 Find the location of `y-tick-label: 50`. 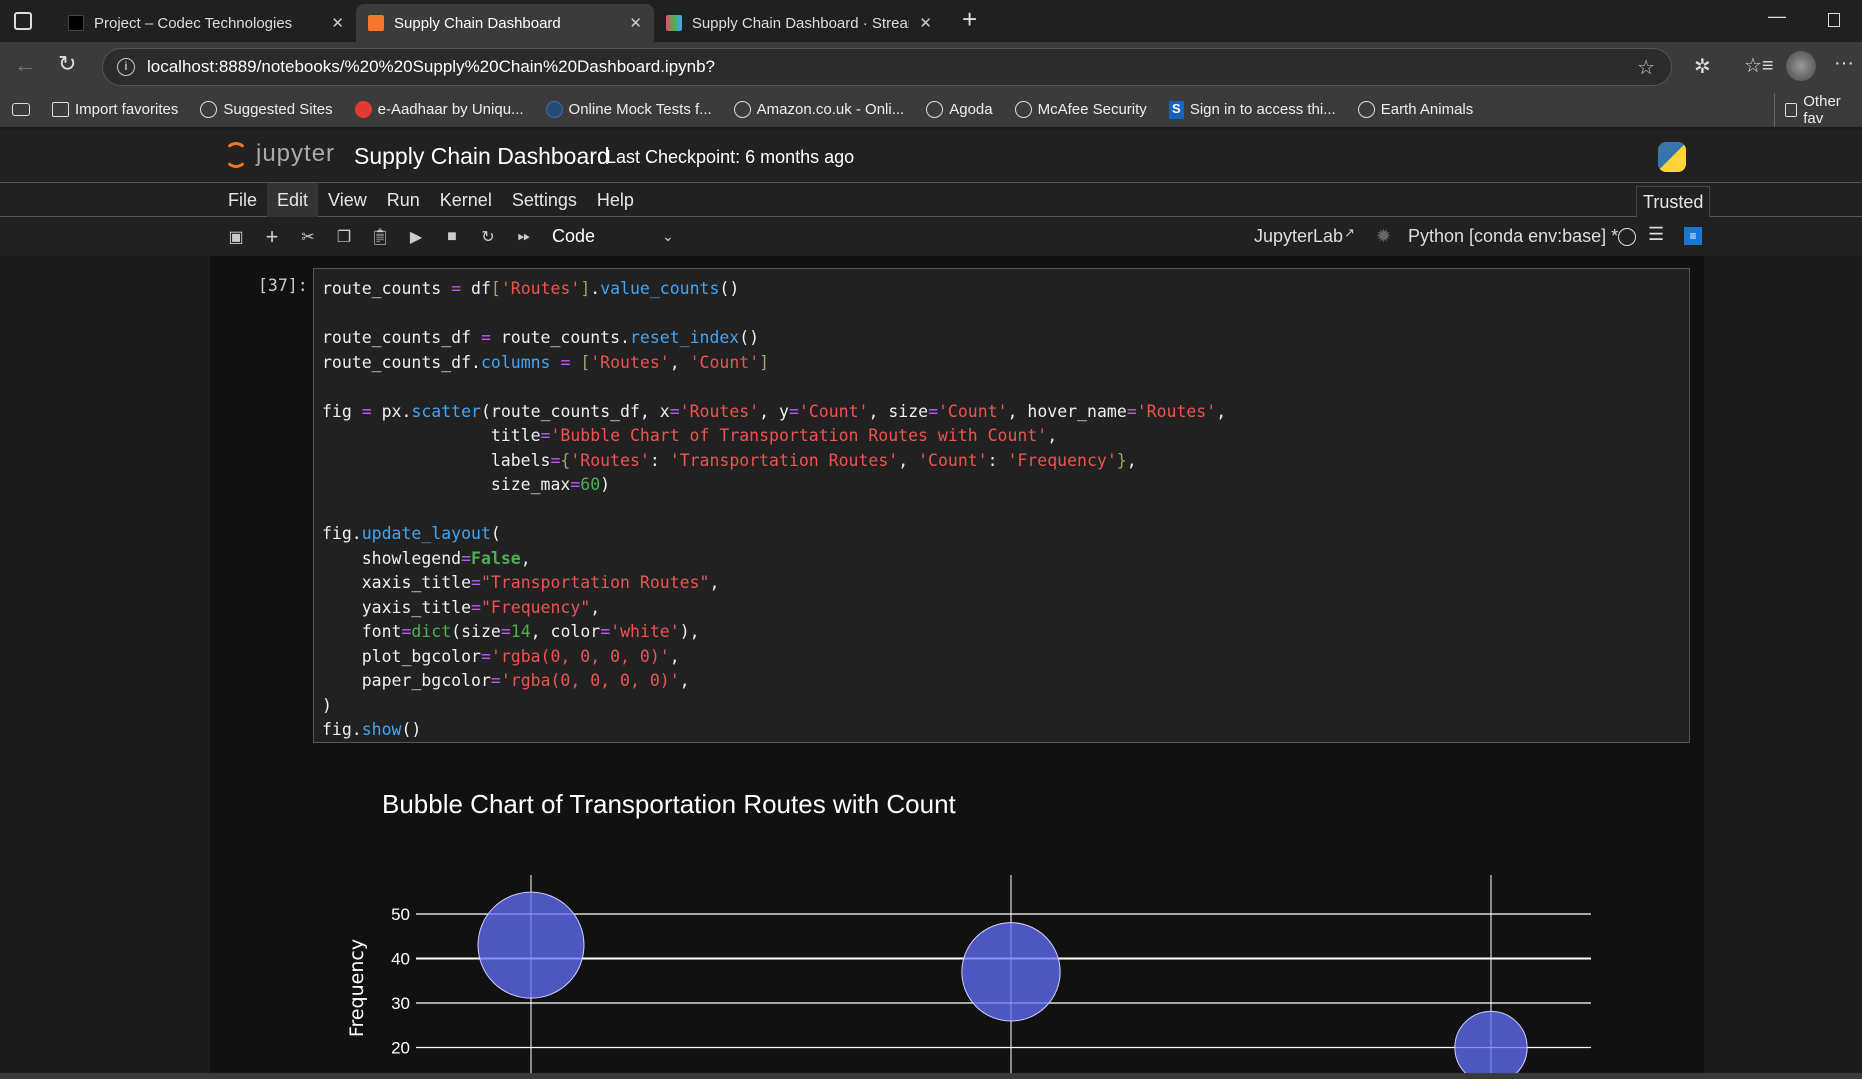

y-tick-label: 50 is located at coordinates (400, 914).